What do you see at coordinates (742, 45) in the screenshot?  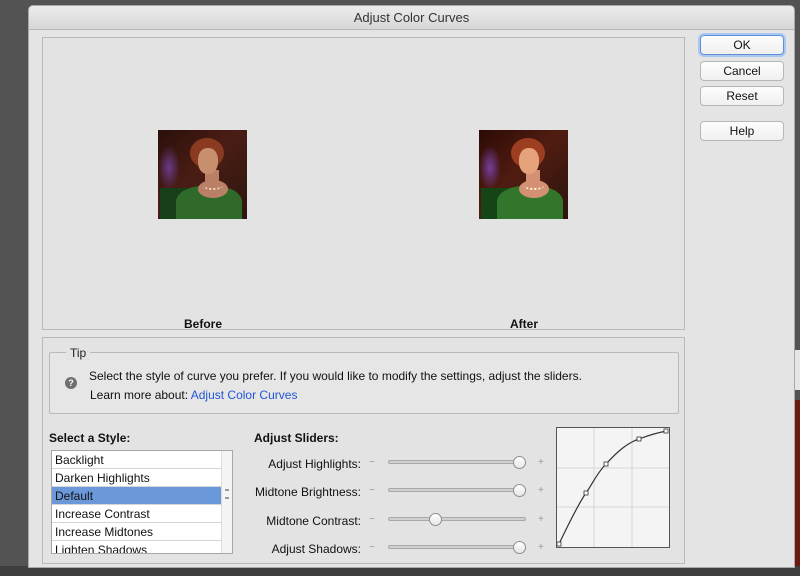 I see `ok-button: OK` at bounding box center [742, 45].